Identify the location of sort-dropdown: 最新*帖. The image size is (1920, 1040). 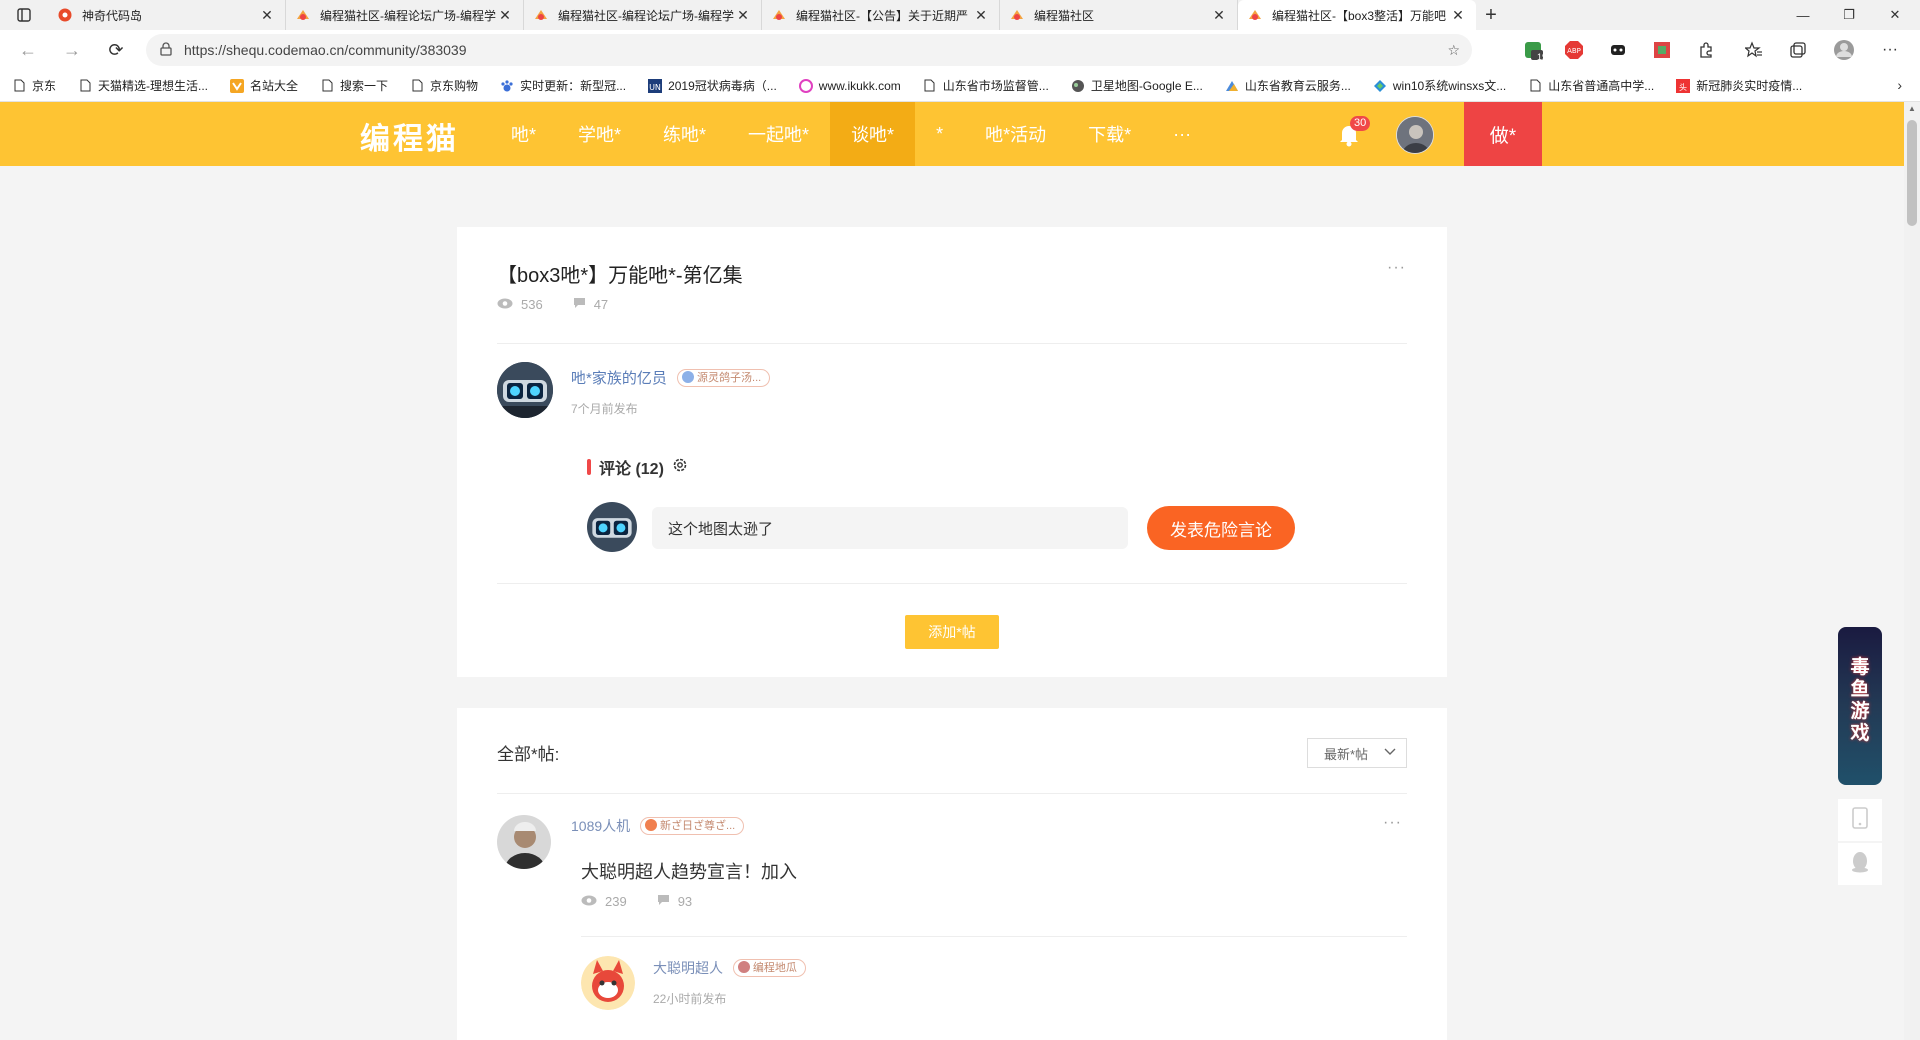
(1357, 753).